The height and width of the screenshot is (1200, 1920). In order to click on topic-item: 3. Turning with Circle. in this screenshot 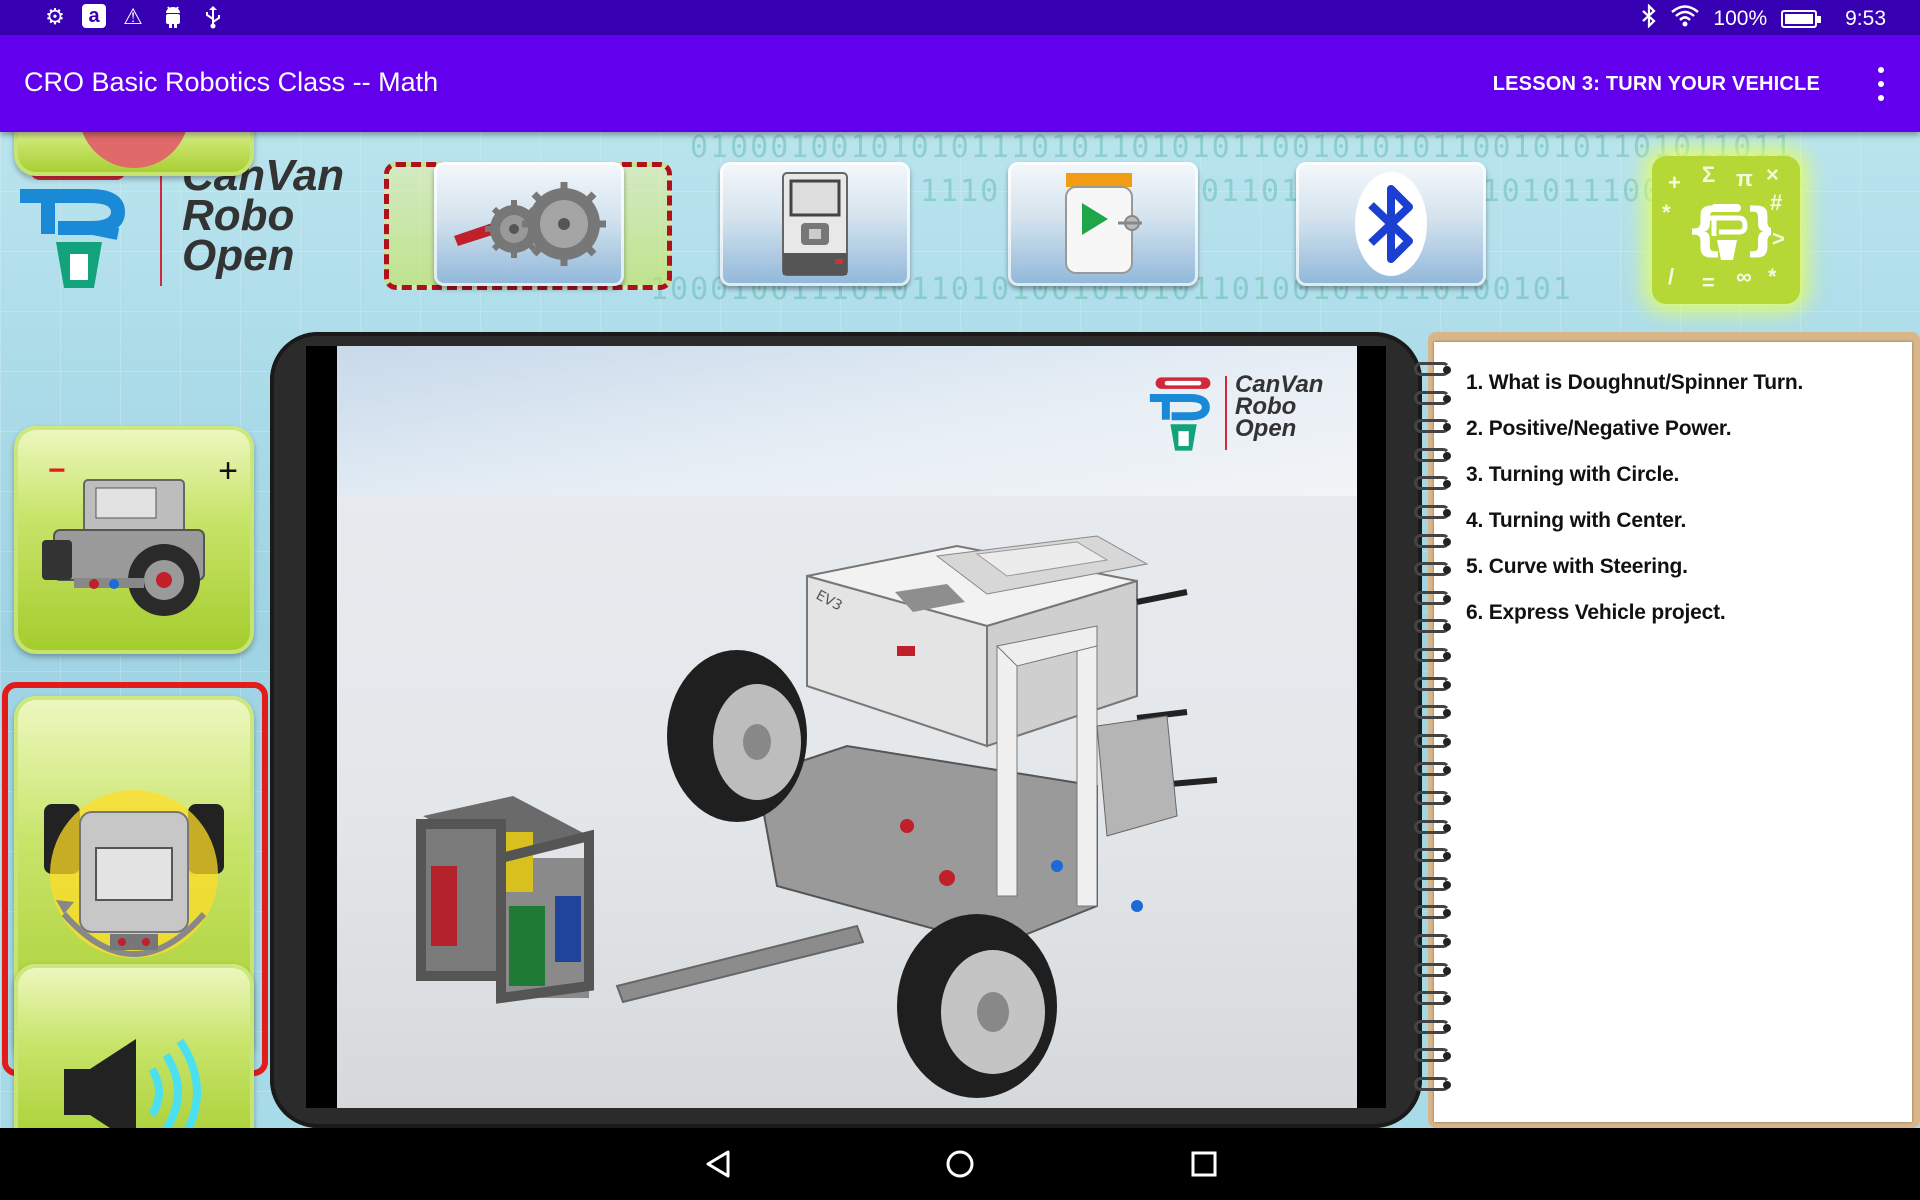, I will do `click(1634, 475)`.